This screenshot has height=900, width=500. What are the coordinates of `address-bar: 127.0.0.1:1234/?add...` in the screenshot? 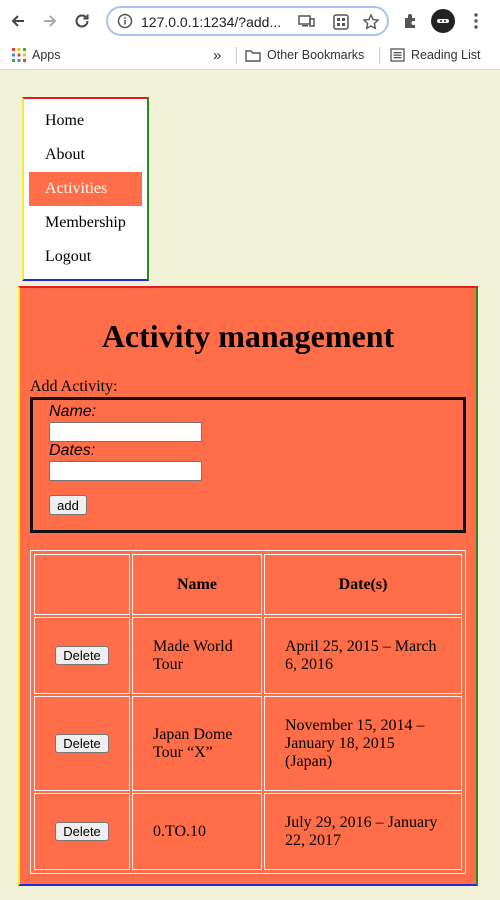 It's located at (247, 21).